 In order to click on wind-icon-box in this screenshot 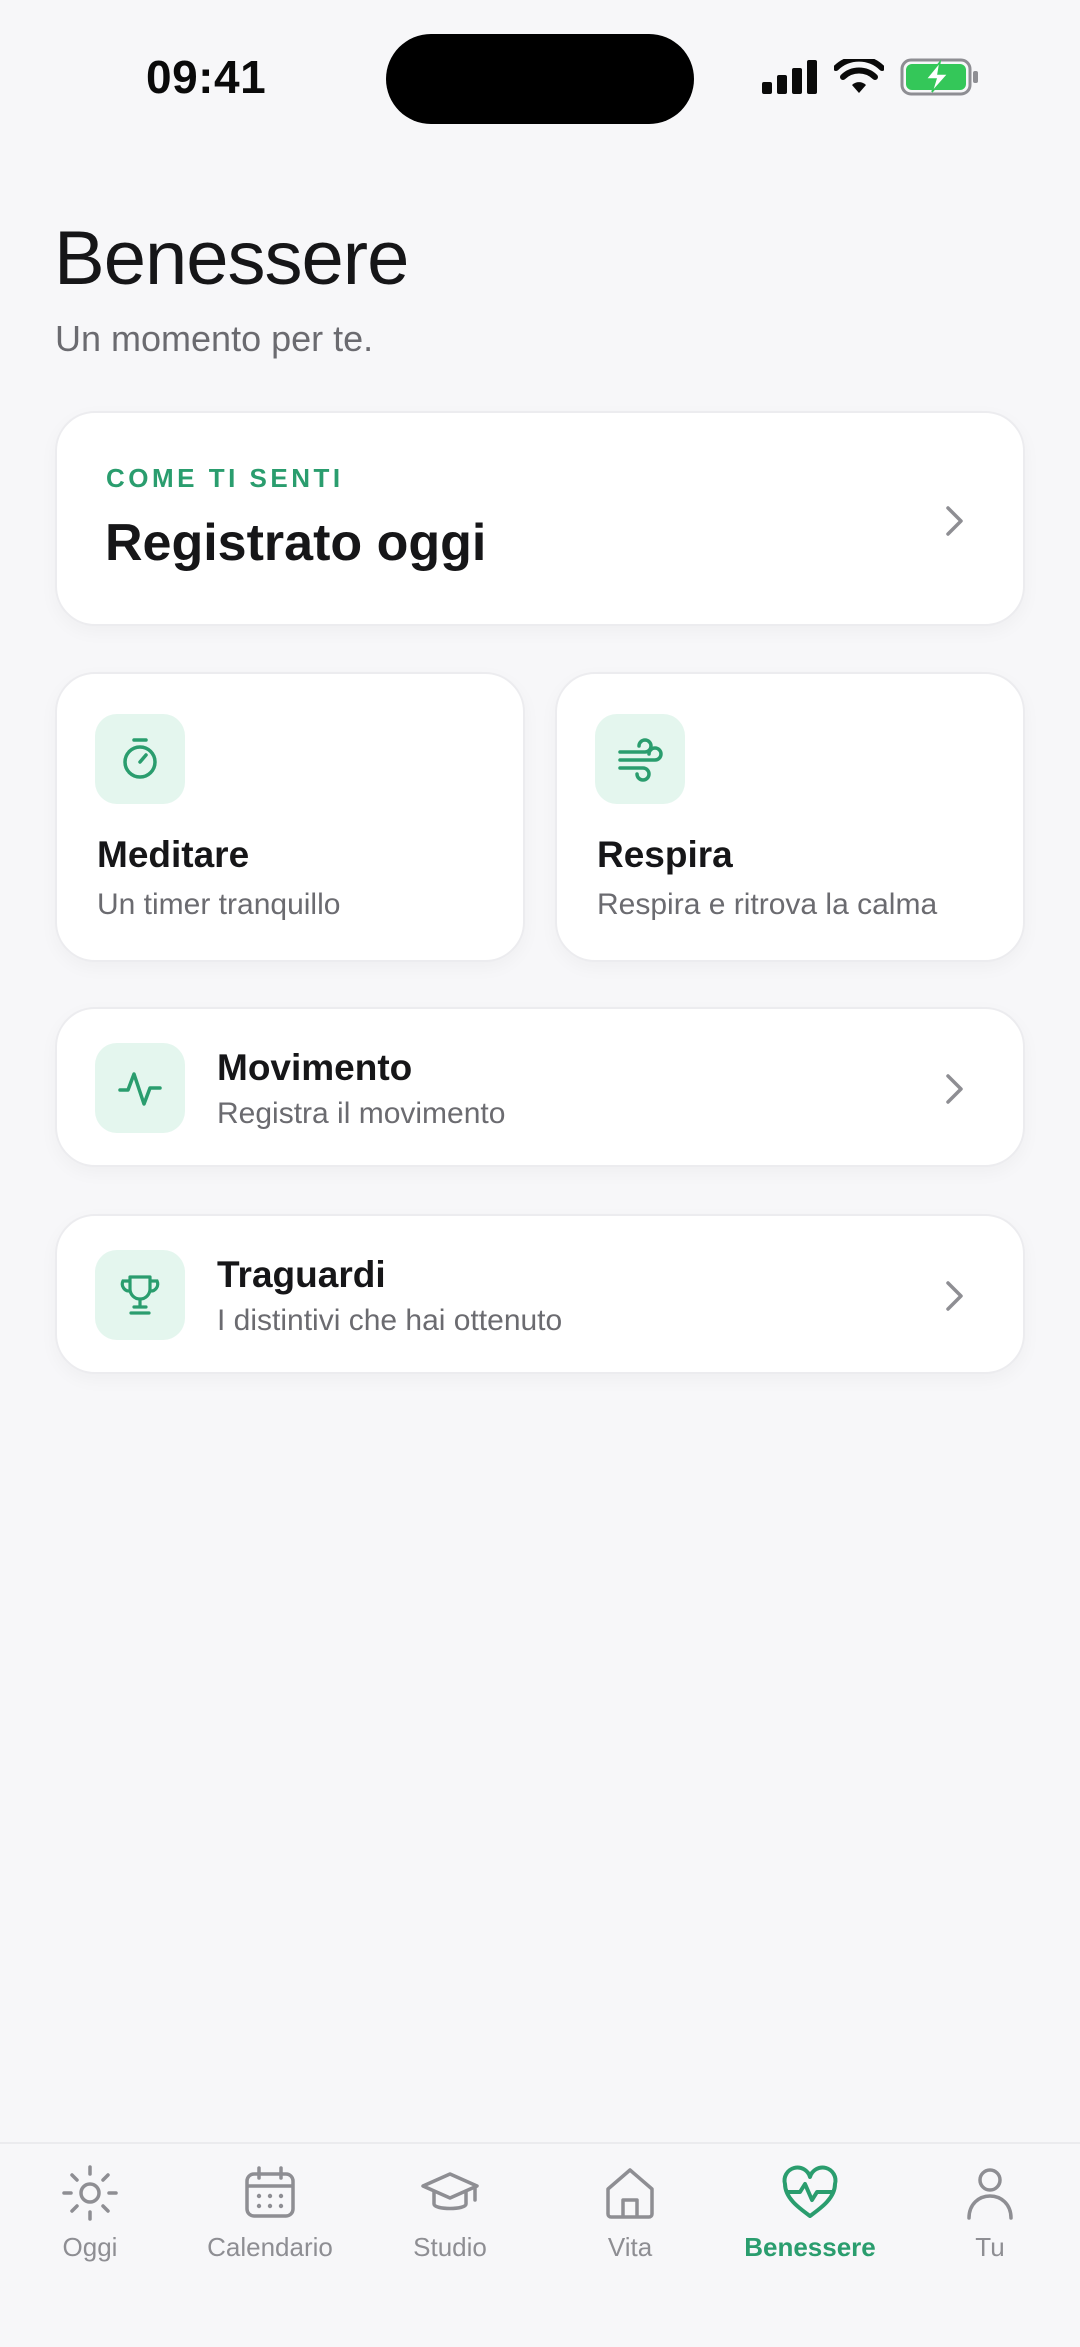, I will do `click(640, 759)`.